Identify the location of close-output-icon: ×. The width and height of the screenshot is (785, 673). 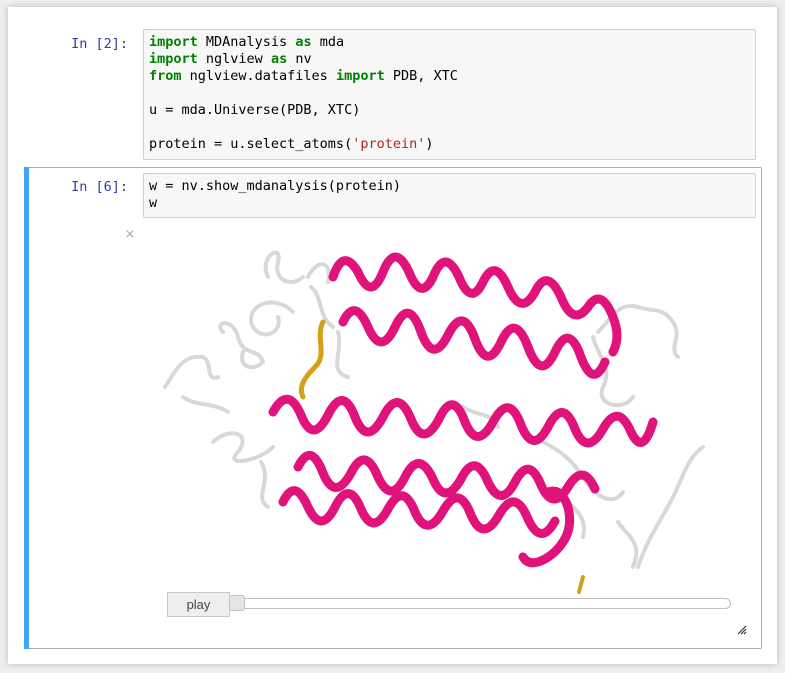
(130, 235).